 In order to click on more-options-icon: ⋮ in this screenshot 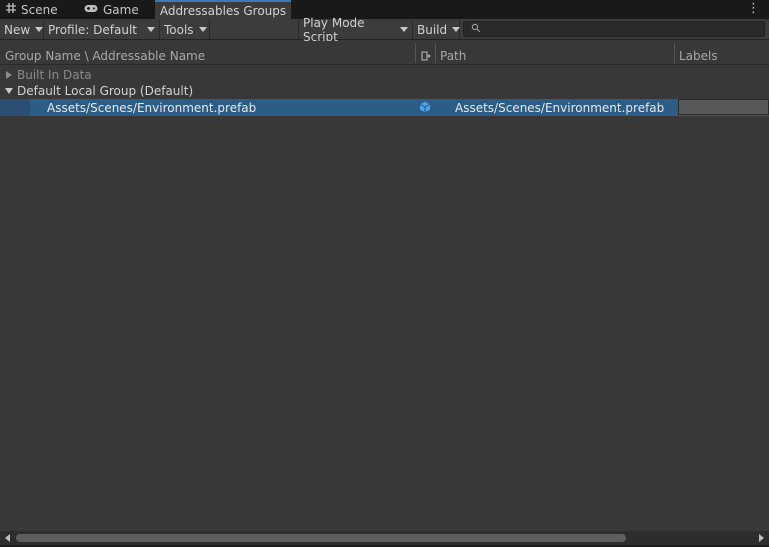, I will do `click(753, 9)`.